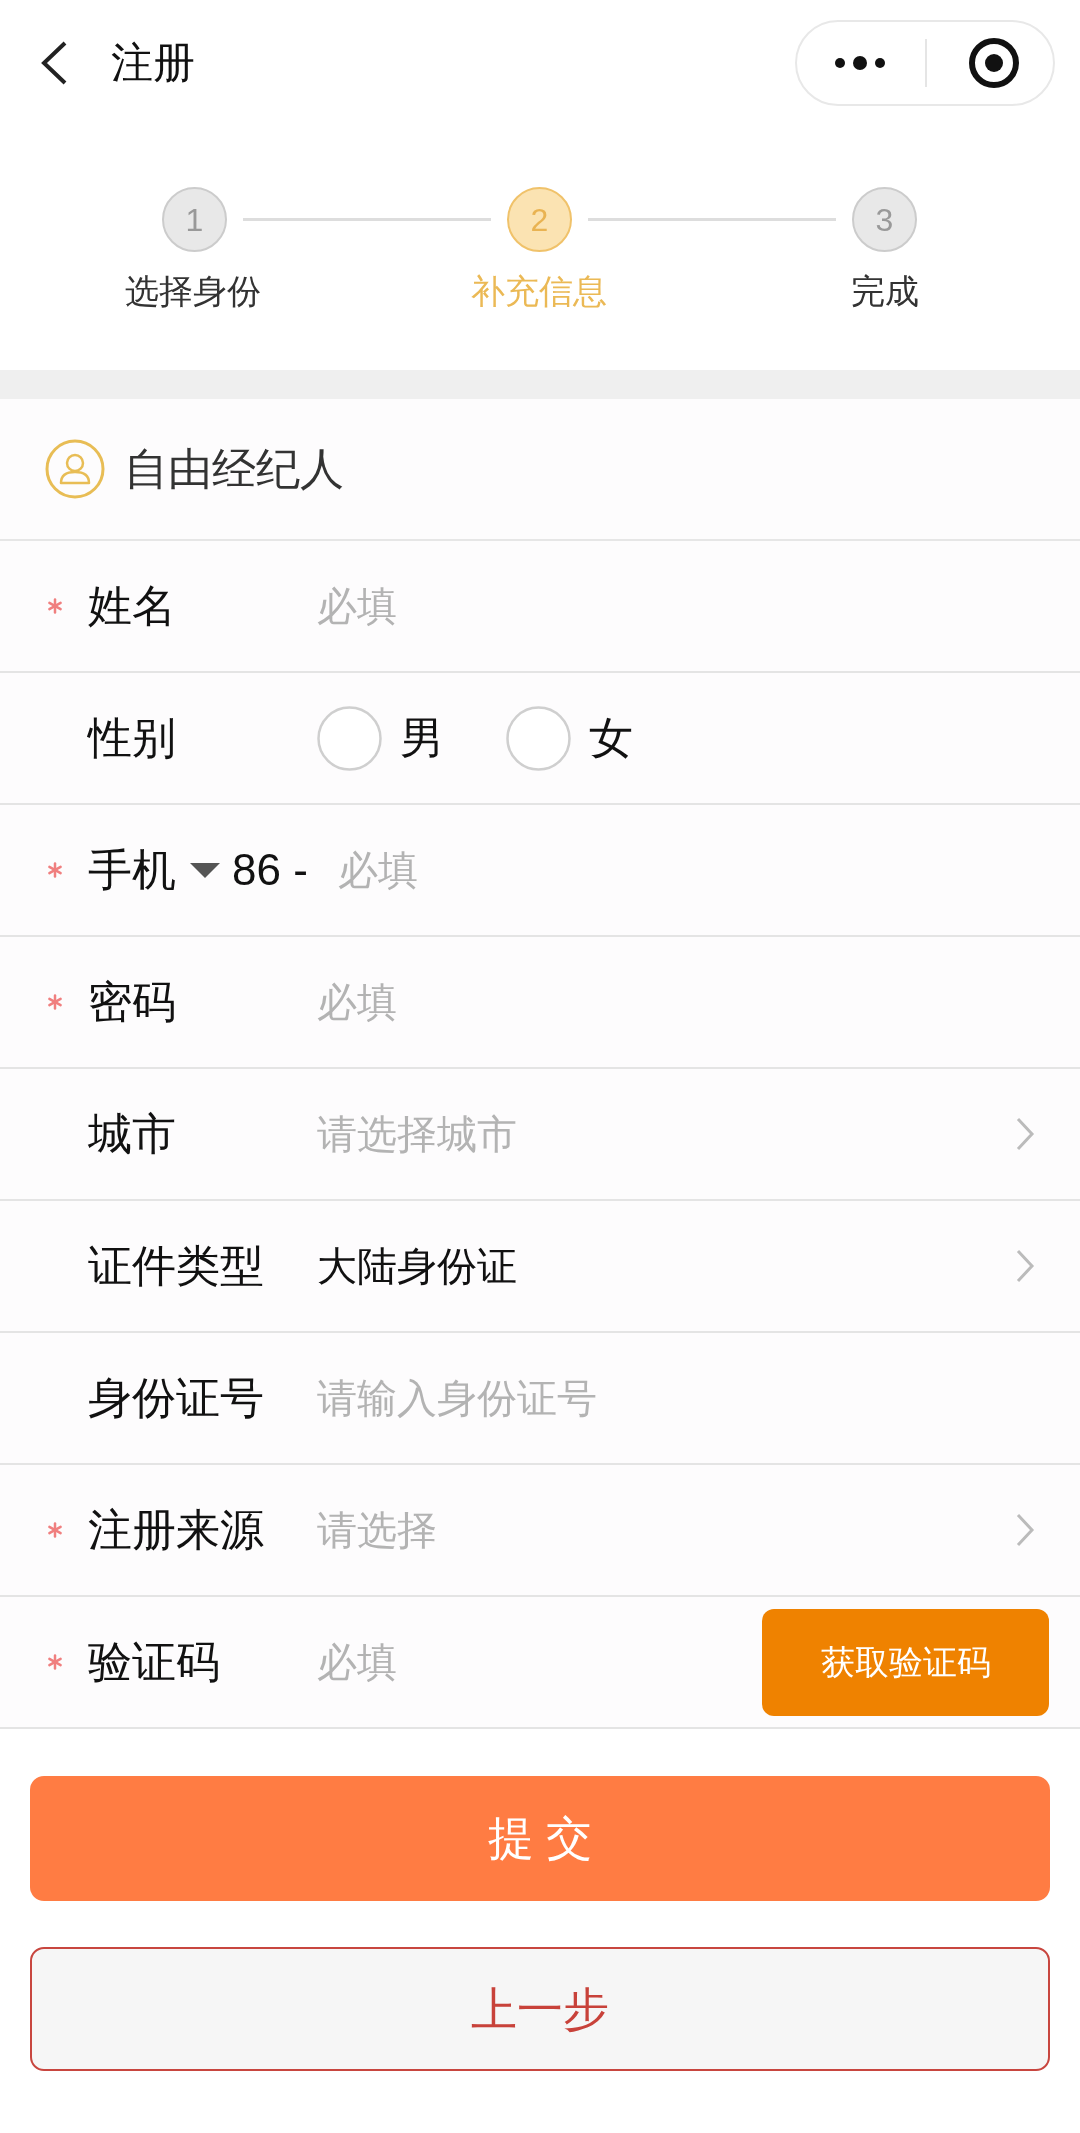 Image resolution: width=1080 pixels, height=2133 pixels. Describe the element at coordinates (132, 1002) in the screenshot. I see `field-label: 密码` at that location.